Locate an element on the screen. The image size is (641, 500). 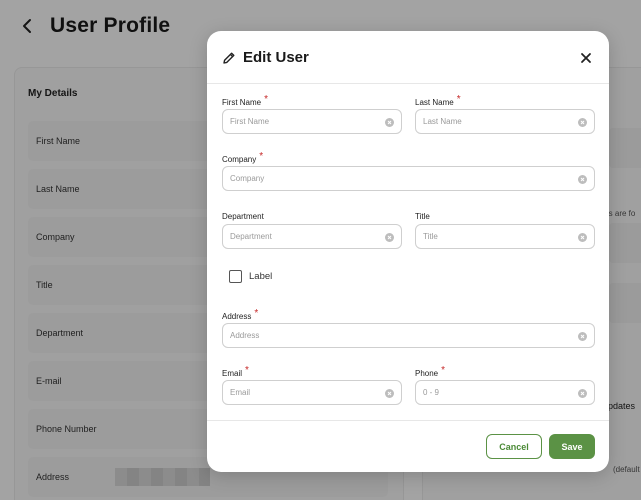
dialog-footer: Cancel Save is located at coordinates (408, 446).